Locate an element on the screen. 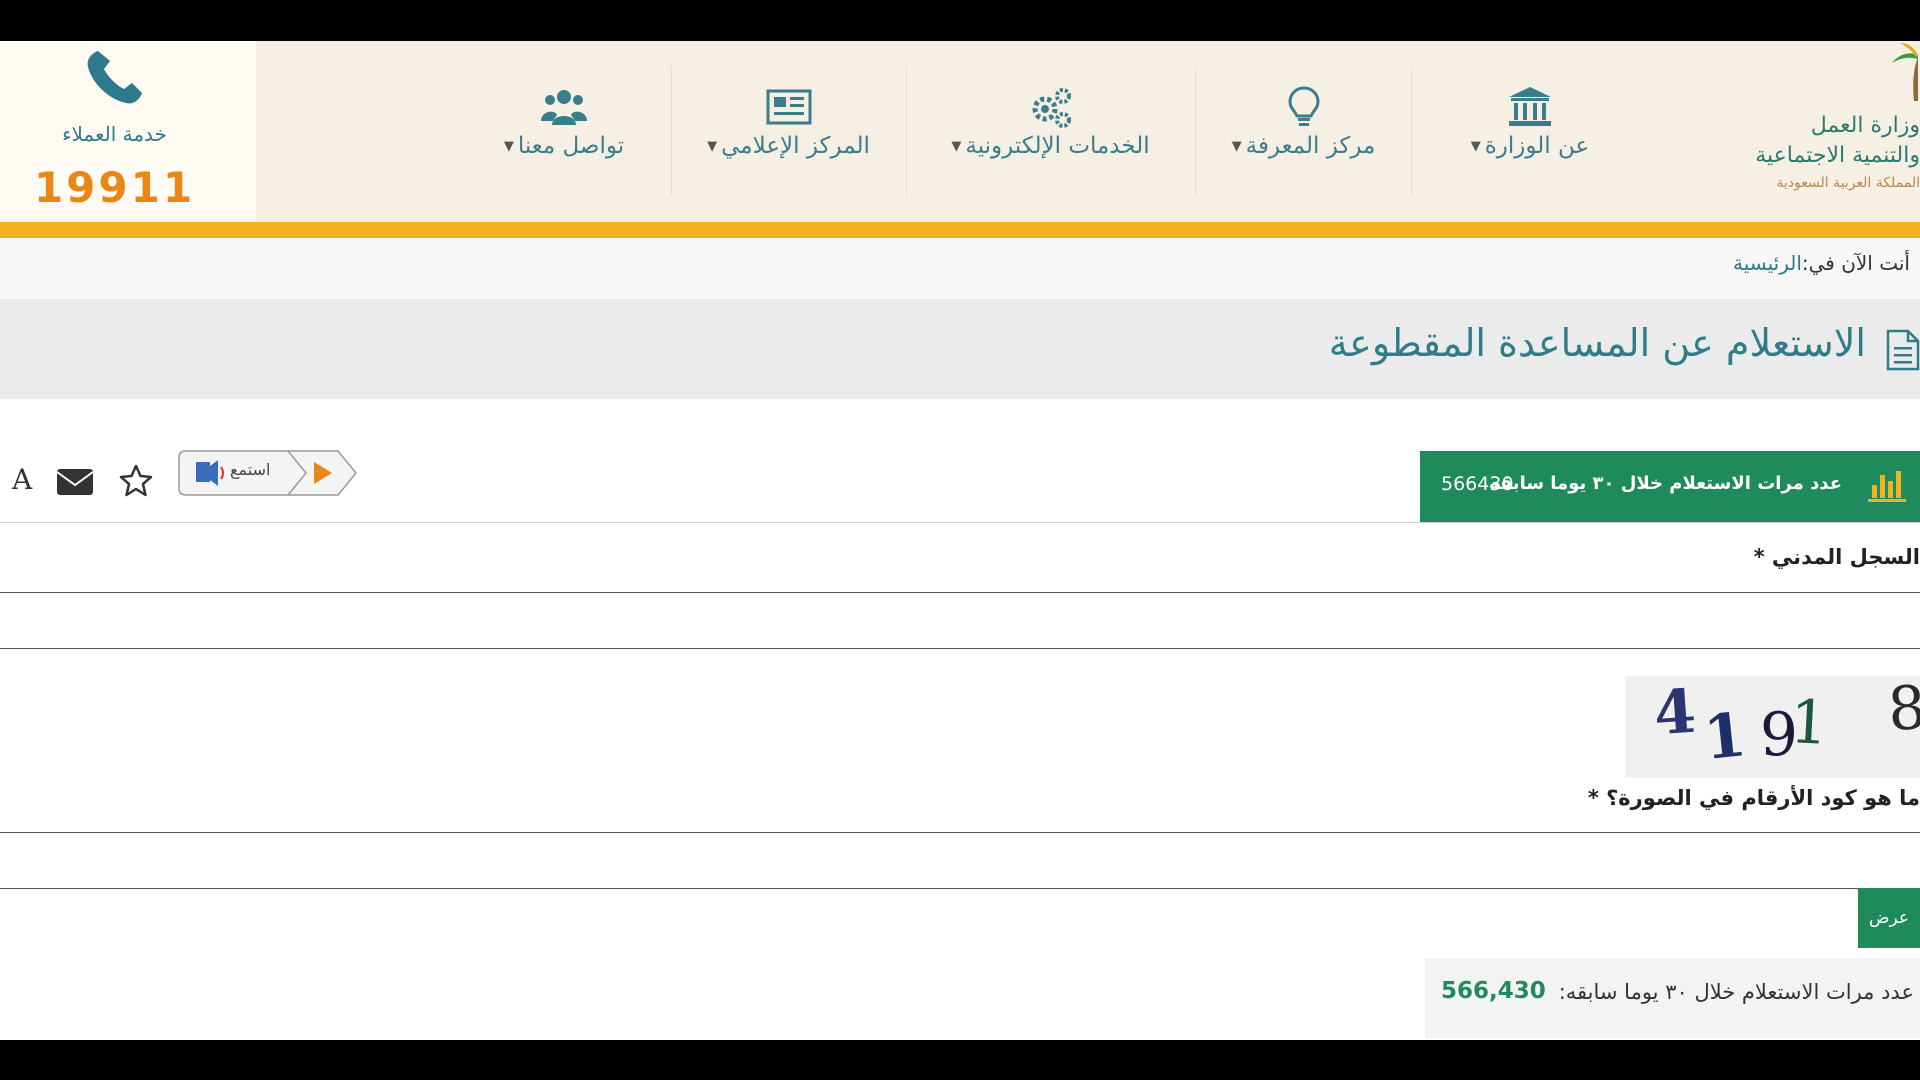 This screenshot has width=1920, height=1080. breadcrumb-text: أنت الآن في:الرئيسية is located at coordinates (1821, 263).